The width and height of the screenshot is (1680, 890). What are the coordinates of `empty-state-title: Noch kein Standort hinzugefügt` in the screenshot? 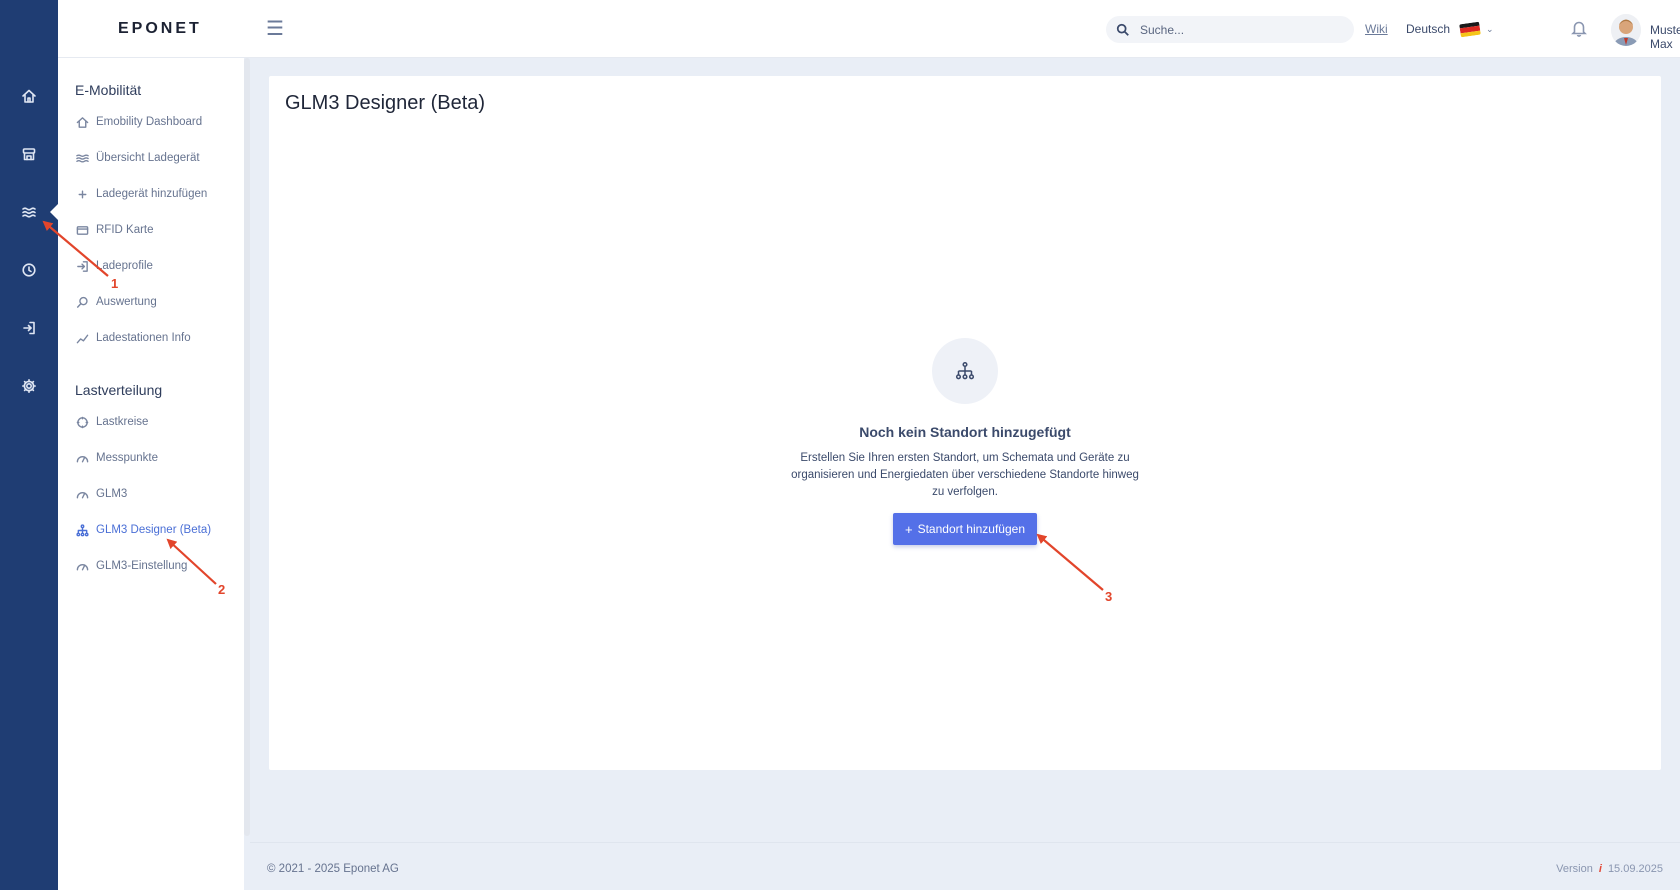 It's located at (965, 432).